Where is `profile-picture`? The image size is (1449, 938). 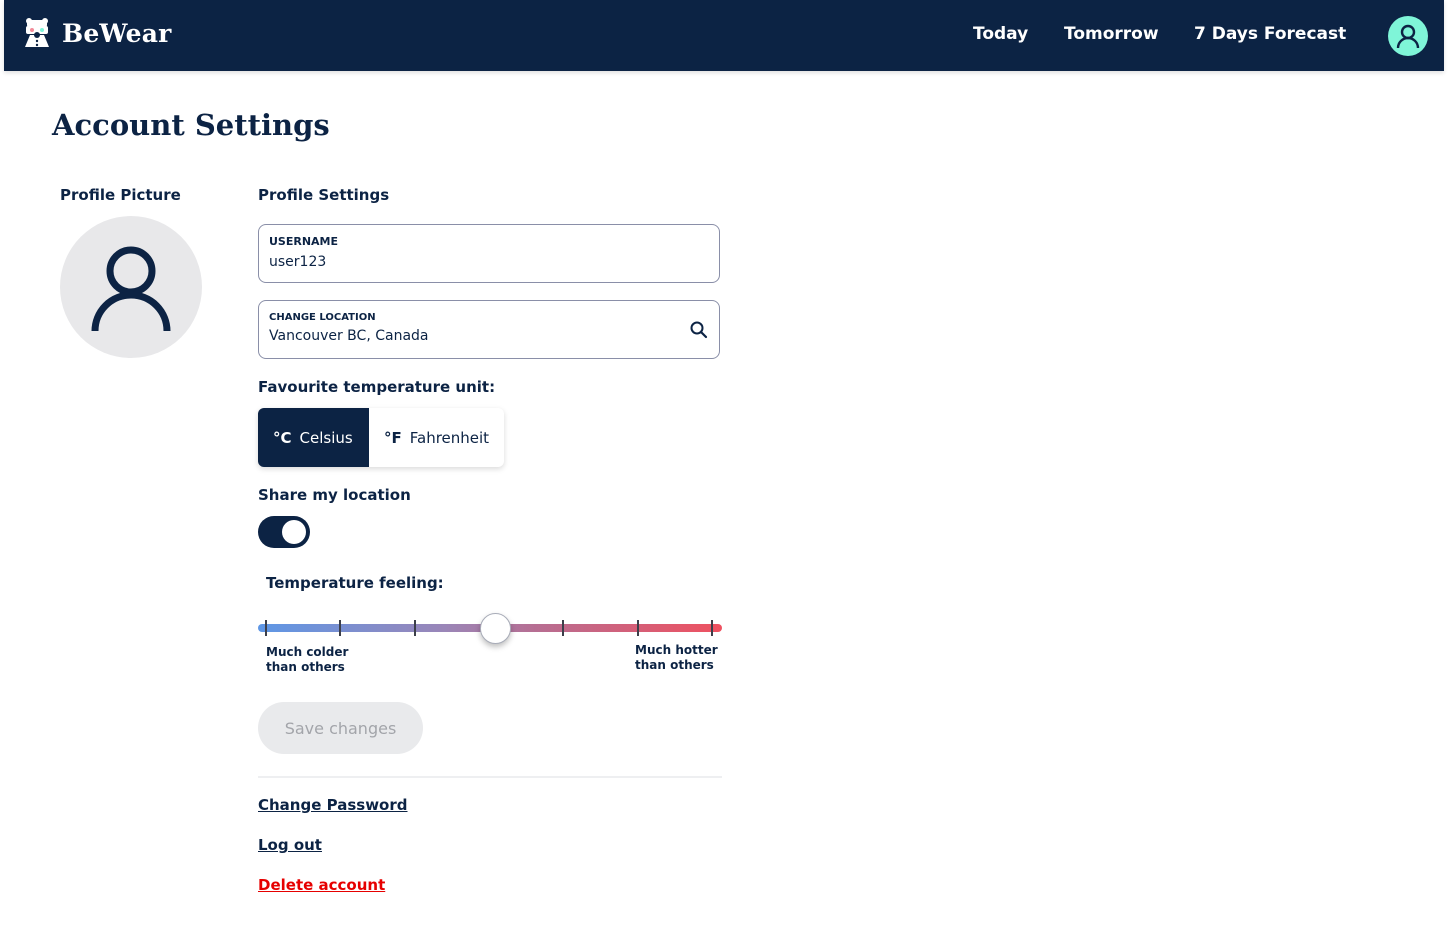
profile-picture is located at coordinates (131, 287).